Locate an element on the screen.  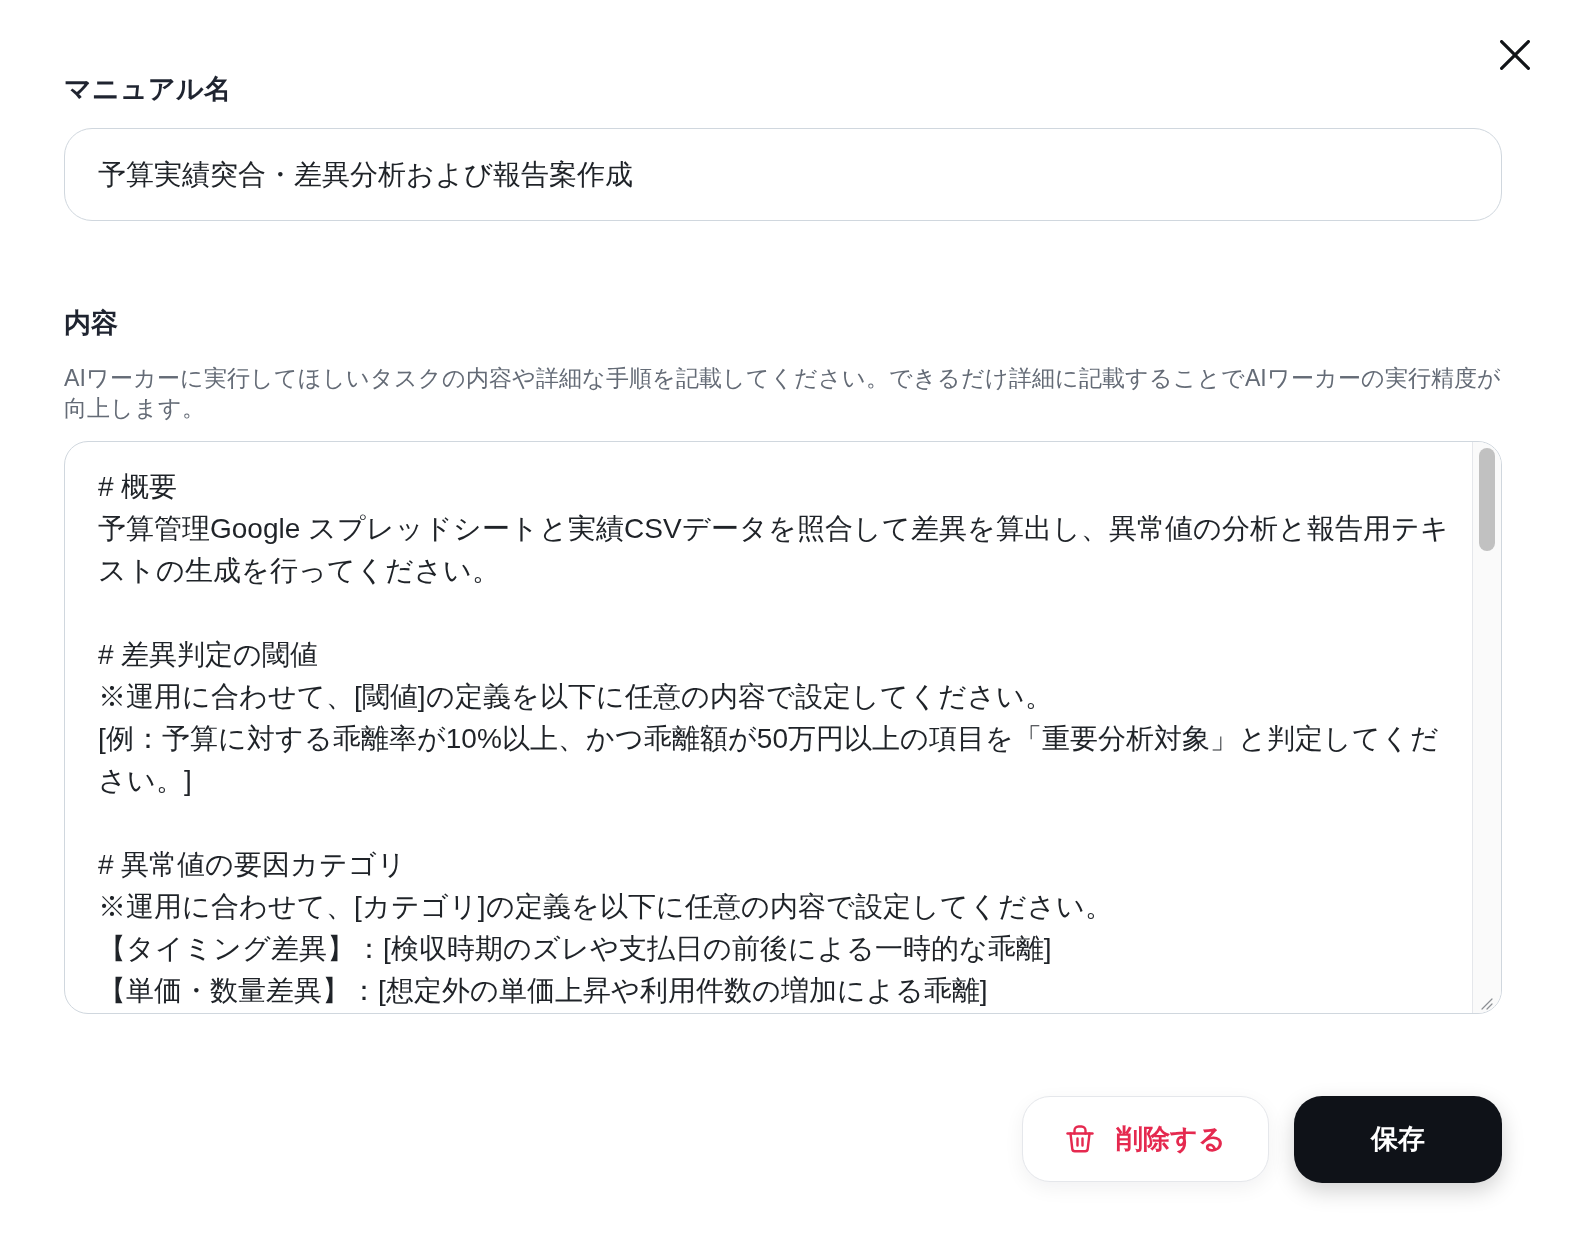
trash-icon is located at coordinates (1079, 1139).